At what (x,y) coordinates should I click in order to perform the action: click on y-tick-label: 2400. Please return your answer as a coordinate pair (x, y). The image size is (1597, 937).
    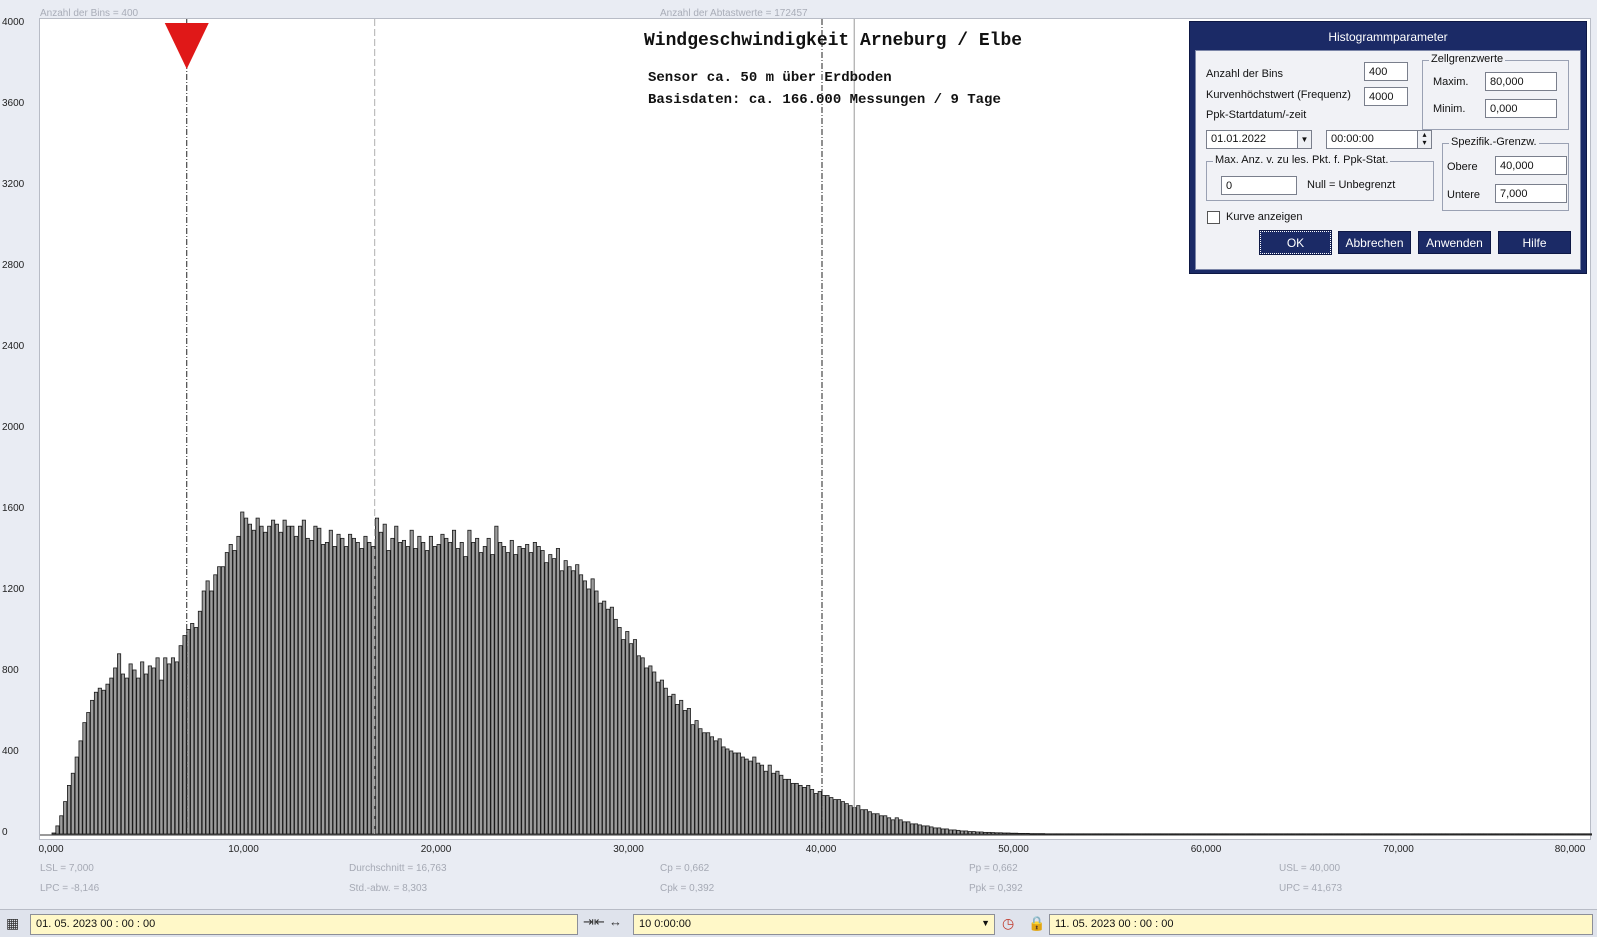
    Looking at the image, I should click on (13, 346).